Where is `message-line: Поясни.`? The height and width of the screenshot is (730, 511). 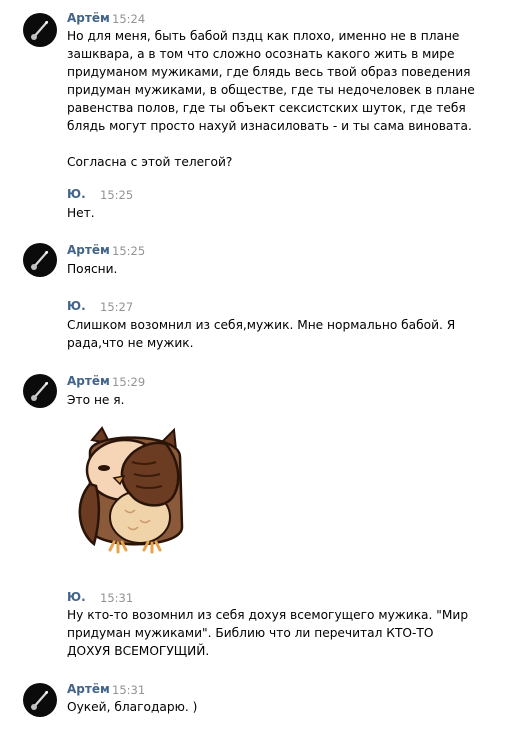
message-line: Поясни. is located at coordinates (92, 269).